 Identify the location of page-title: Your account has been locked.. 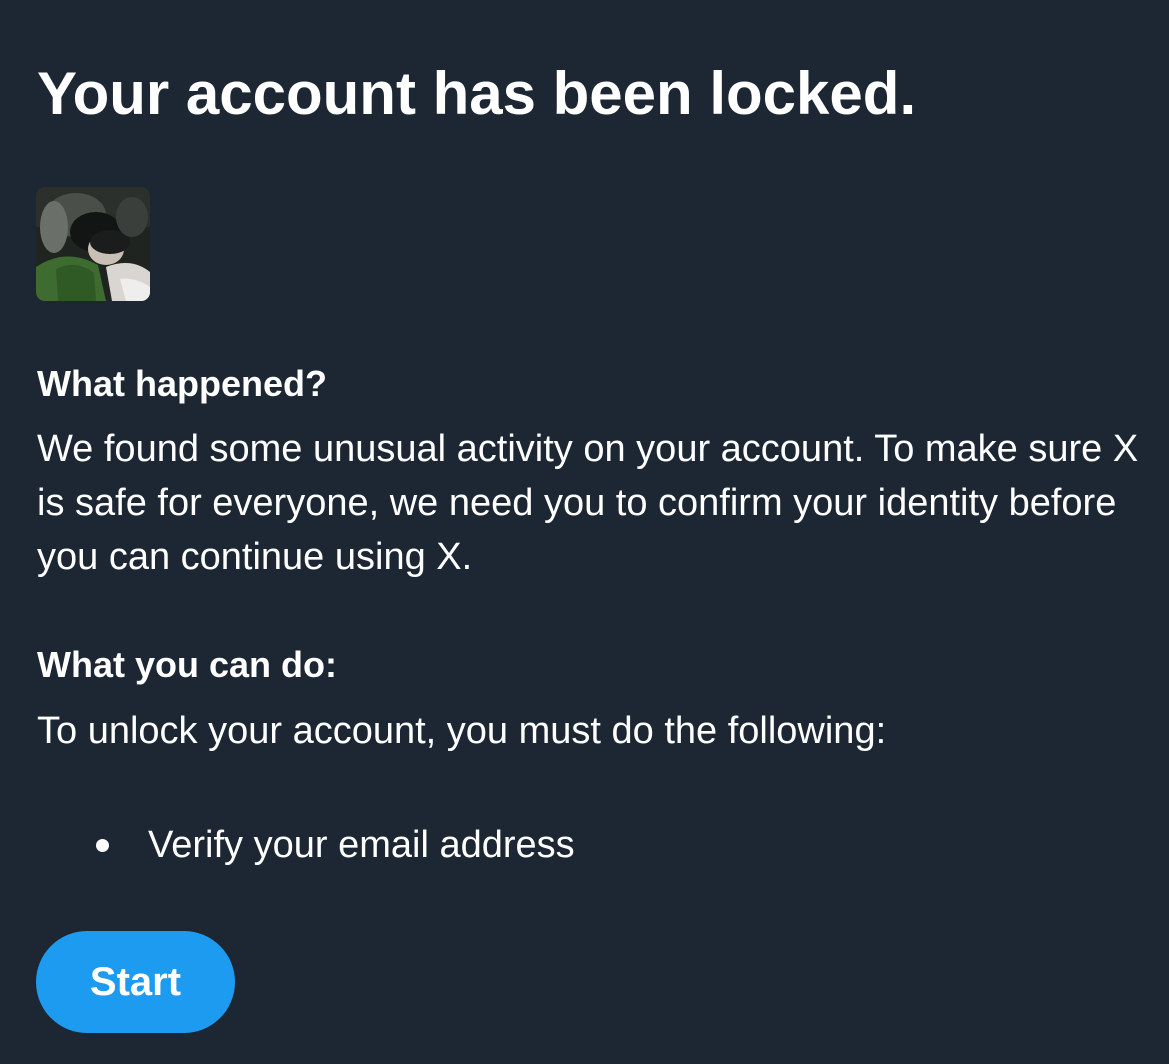
(477, 93).